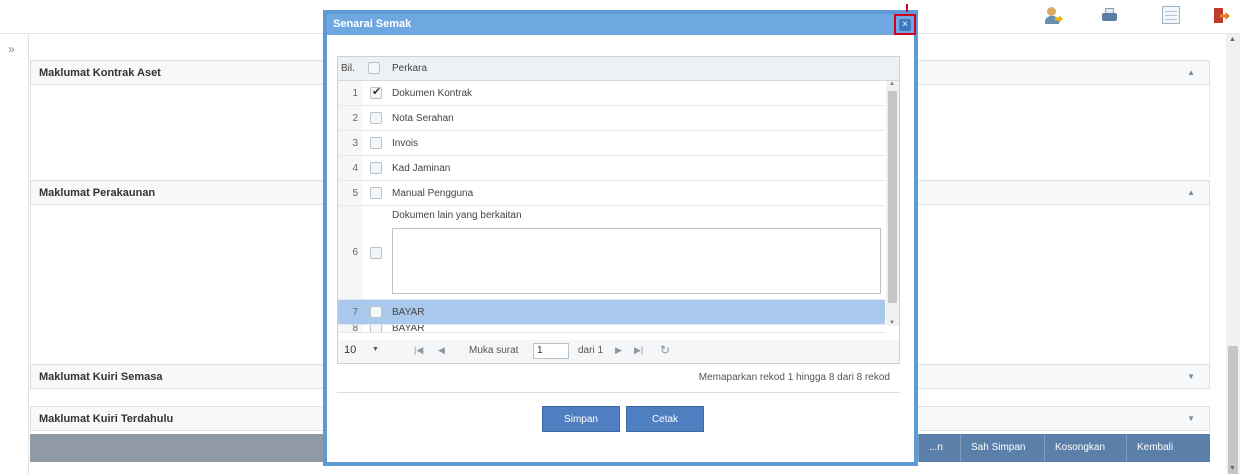  I want to click on close-icon: ×, so click(905, 24).